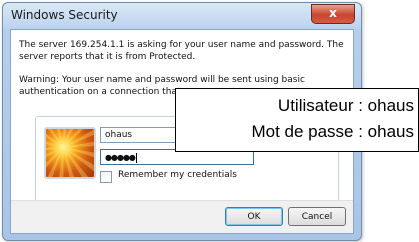 The width and height of the screenshot is (419, 242). I want to click on annotation-user-line: Utilisateur : ohaus, so click(345, 105).